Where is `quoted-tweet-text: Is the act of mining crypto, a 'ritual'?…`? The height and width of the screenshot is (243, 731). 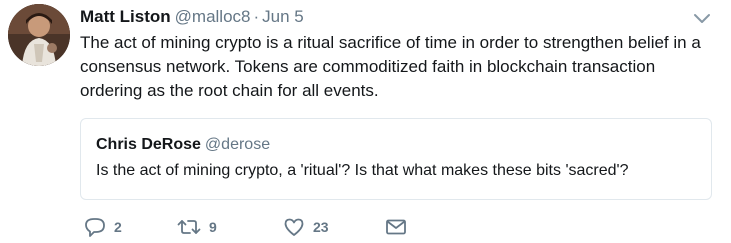
quoted-tweet-text: Is the act of mining crypto, a 'ritual'?… is located at coordinates (362, 170).